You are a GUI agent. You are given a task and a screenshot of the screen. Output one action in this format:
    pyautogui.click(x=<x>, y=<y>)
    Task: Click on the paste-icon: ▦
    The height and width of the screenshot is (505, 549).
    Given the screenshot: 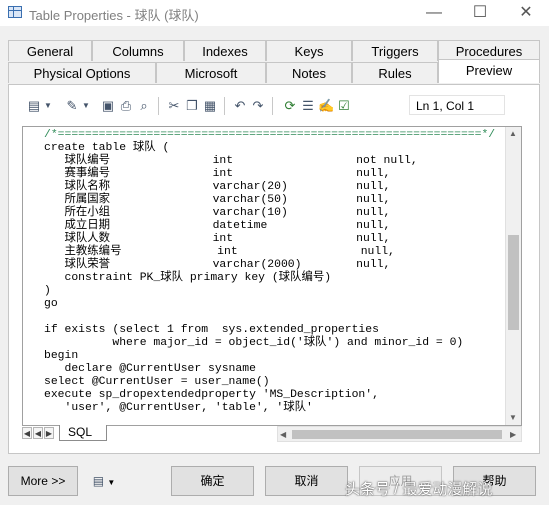 What is the action you would take?
    pyautogui.click(x=210, y=106)
    